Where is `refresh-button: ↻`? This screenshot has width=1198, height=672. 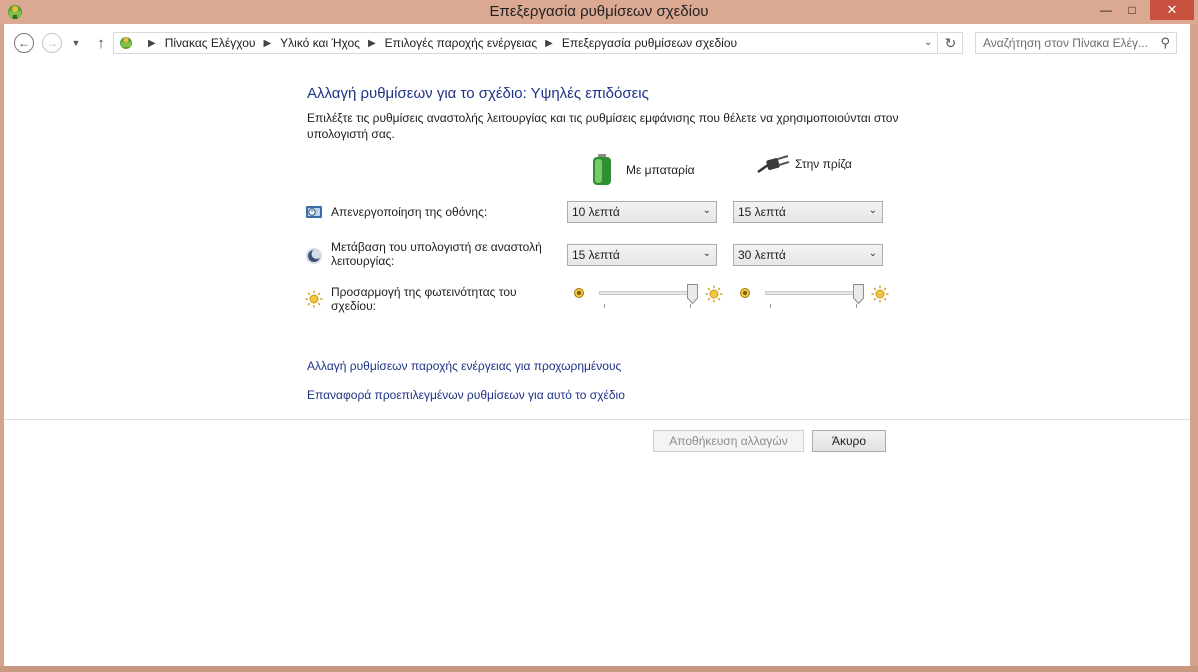
refresh-button: ↻ is located at coordinates (951, 43).